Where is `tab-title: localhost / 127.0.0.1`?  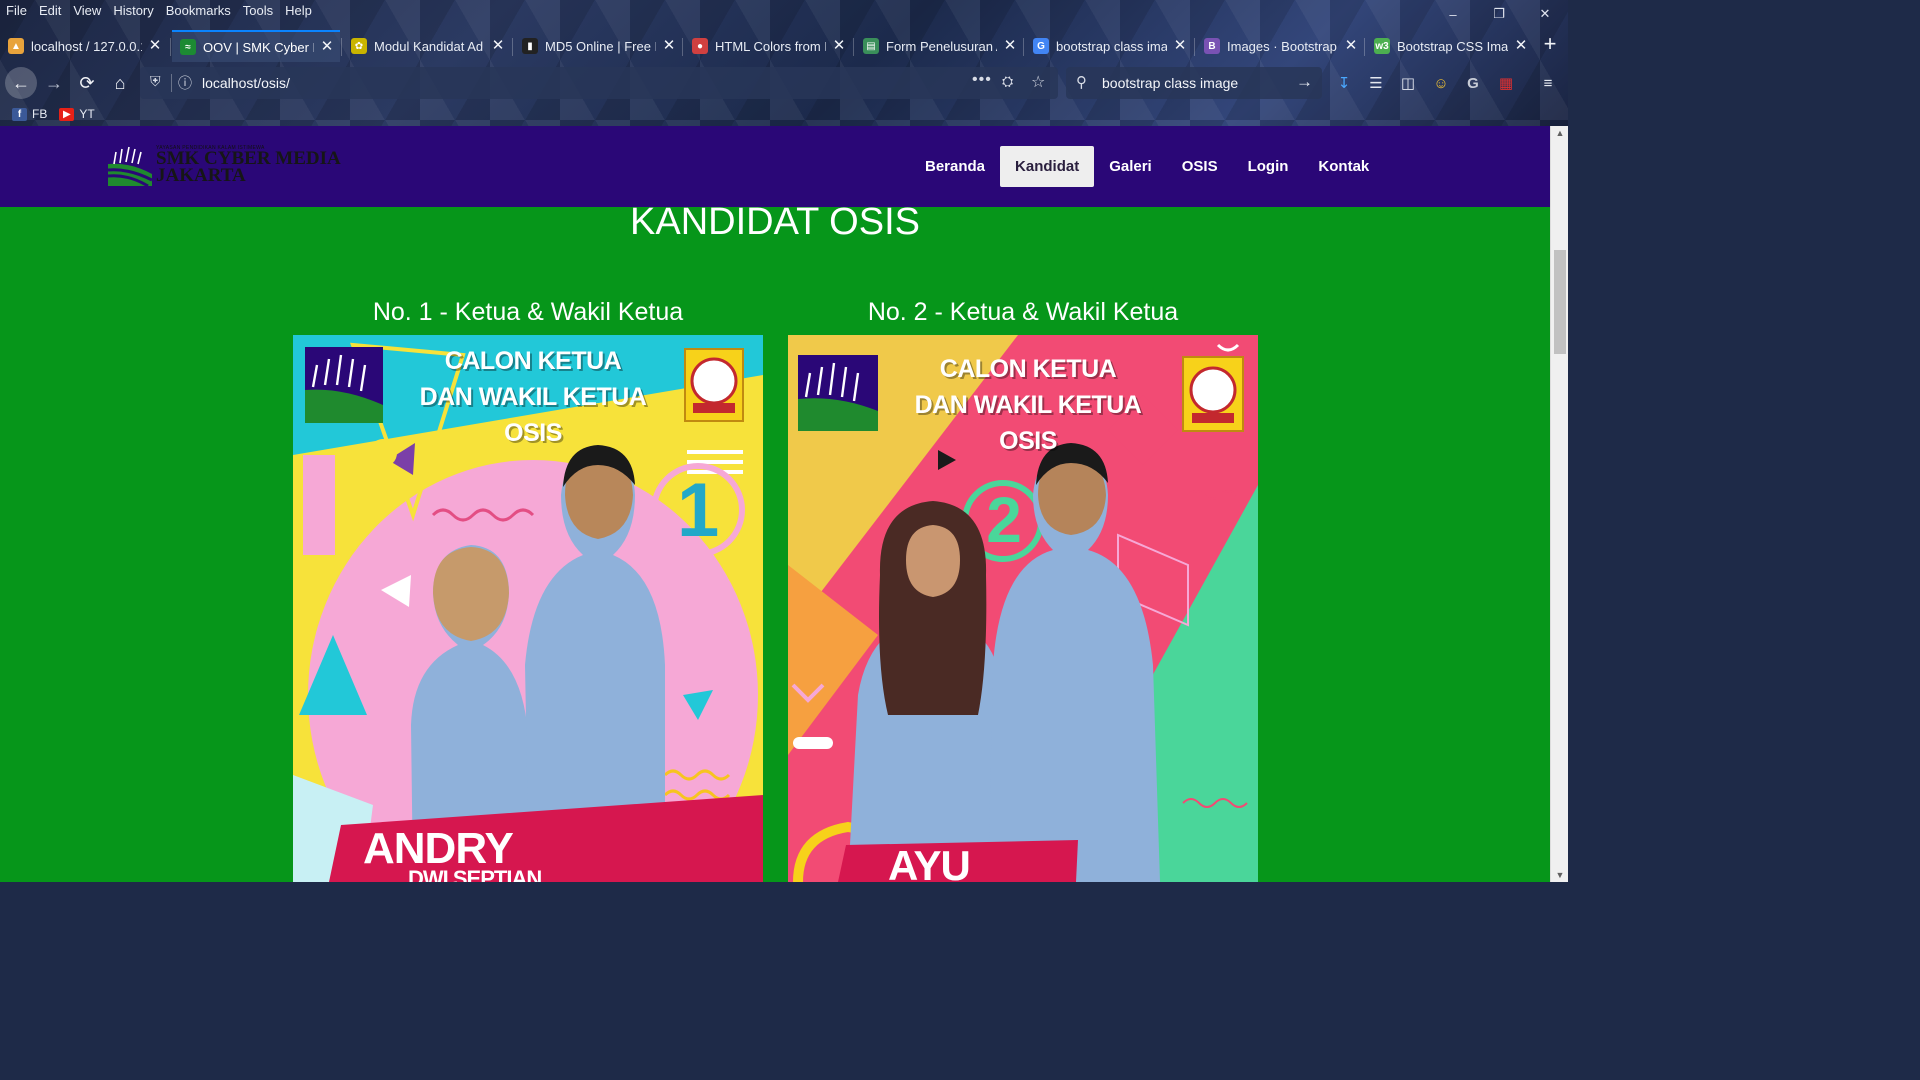 tab-title: localhost / 127.0.0.1 is located at coordinates (86, 46).